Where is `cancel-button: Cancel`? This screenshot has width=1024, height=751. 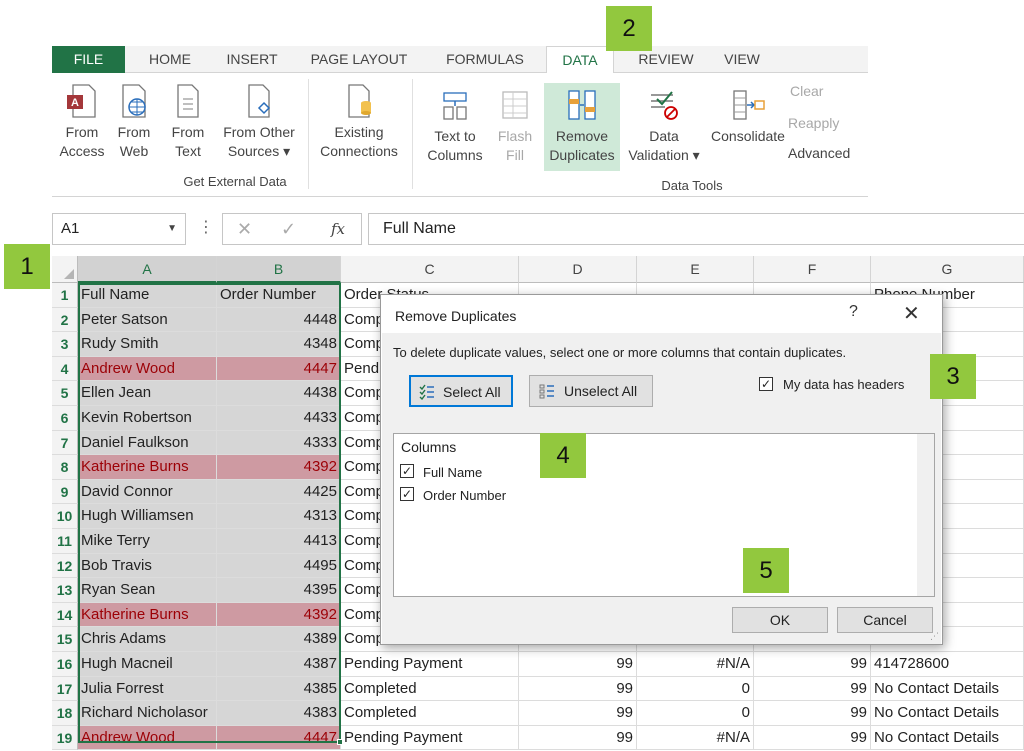
cancel-button: Cancel is located at coordinates (885, 620).